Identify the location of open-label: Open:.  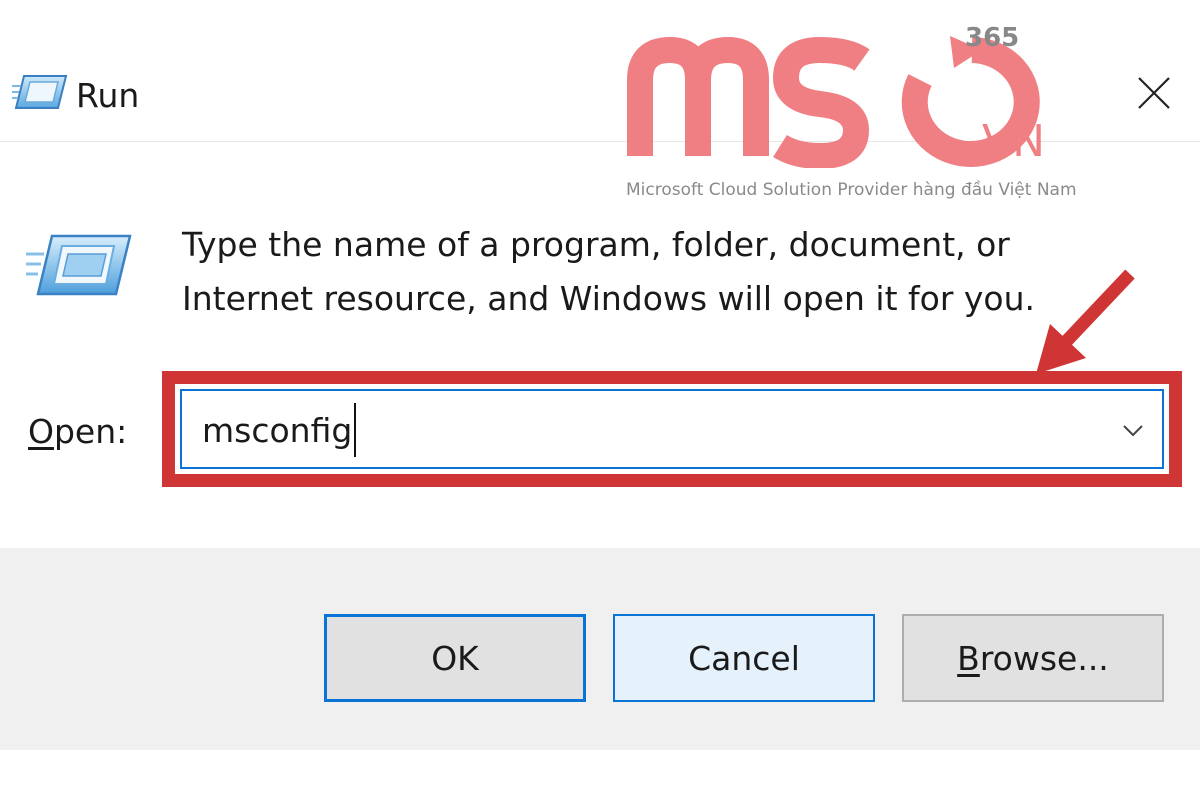
(77, 432).